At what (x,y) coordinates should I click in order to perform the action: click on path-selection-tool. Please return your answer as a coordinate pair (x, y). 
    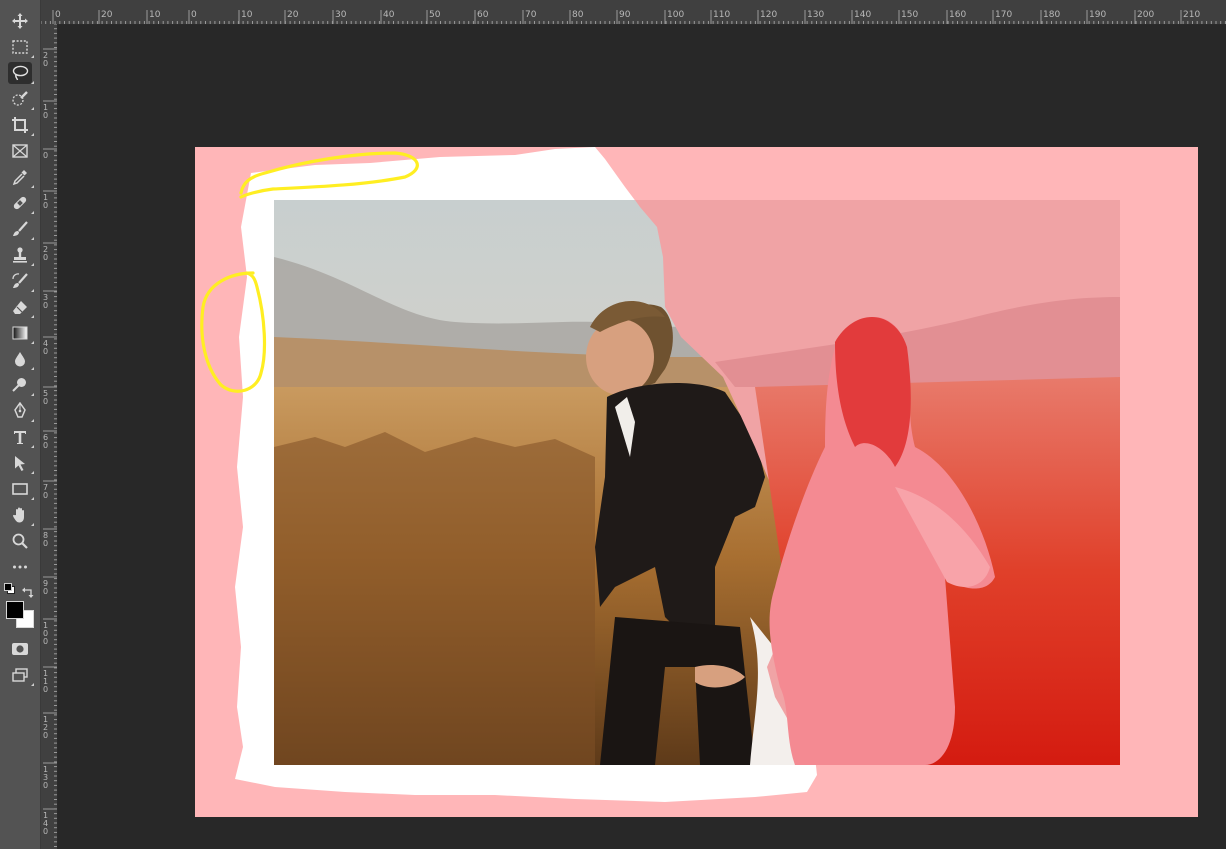
    Looking at the image, I should click on (21, 463).